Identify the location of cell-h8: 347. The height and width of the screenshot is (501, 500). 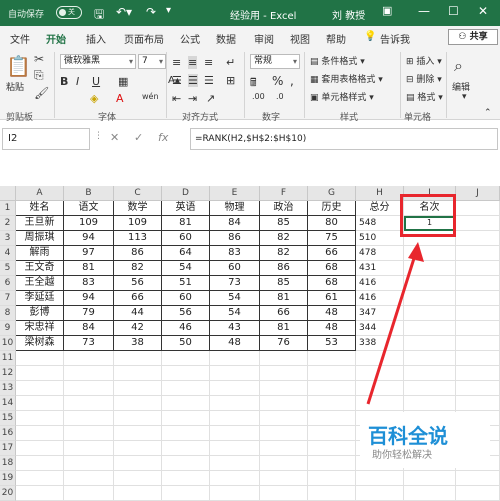
(380, 313).